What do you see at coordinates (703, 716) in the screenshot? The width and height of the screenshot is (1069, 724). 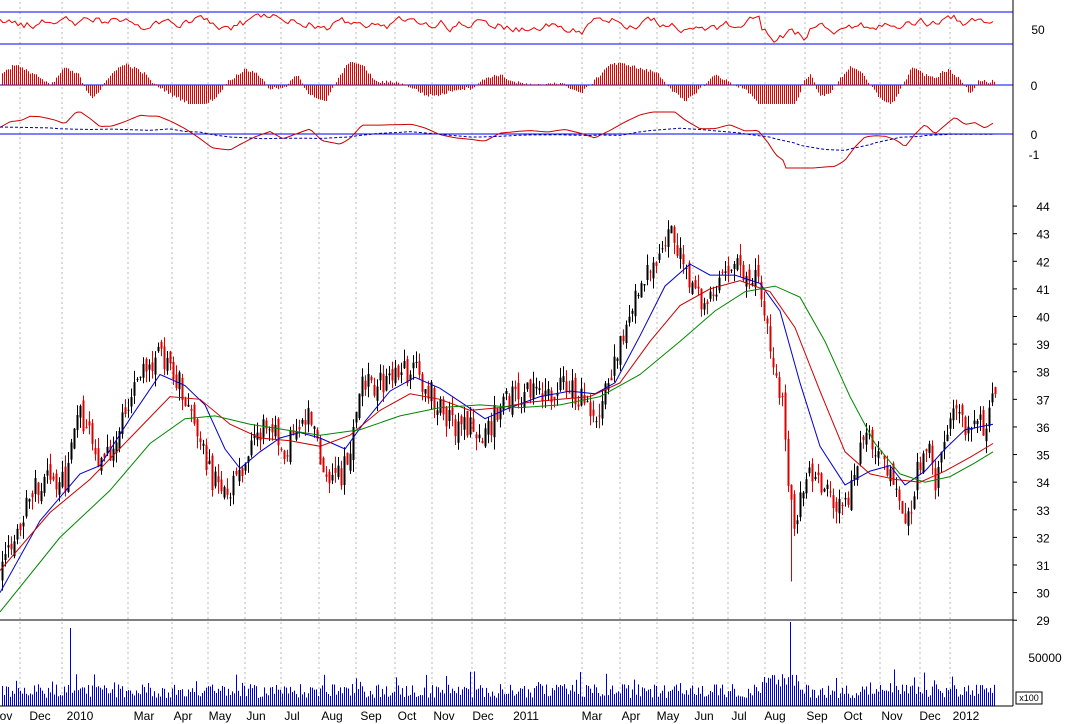 I see `month-label: Jun` at bounding box center [703, 716].